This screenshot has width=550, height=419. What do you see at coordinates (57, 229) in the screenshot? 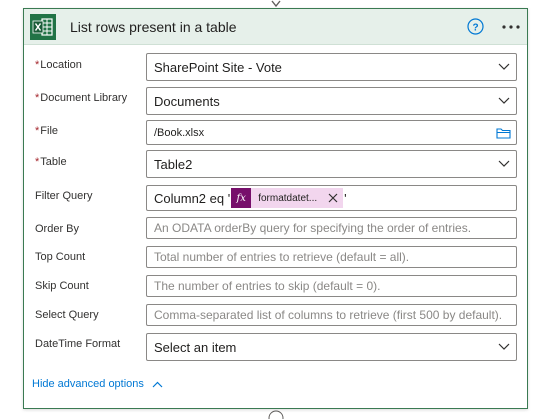
I see `order-by-label: Order By` at bounding box center [57, 229].